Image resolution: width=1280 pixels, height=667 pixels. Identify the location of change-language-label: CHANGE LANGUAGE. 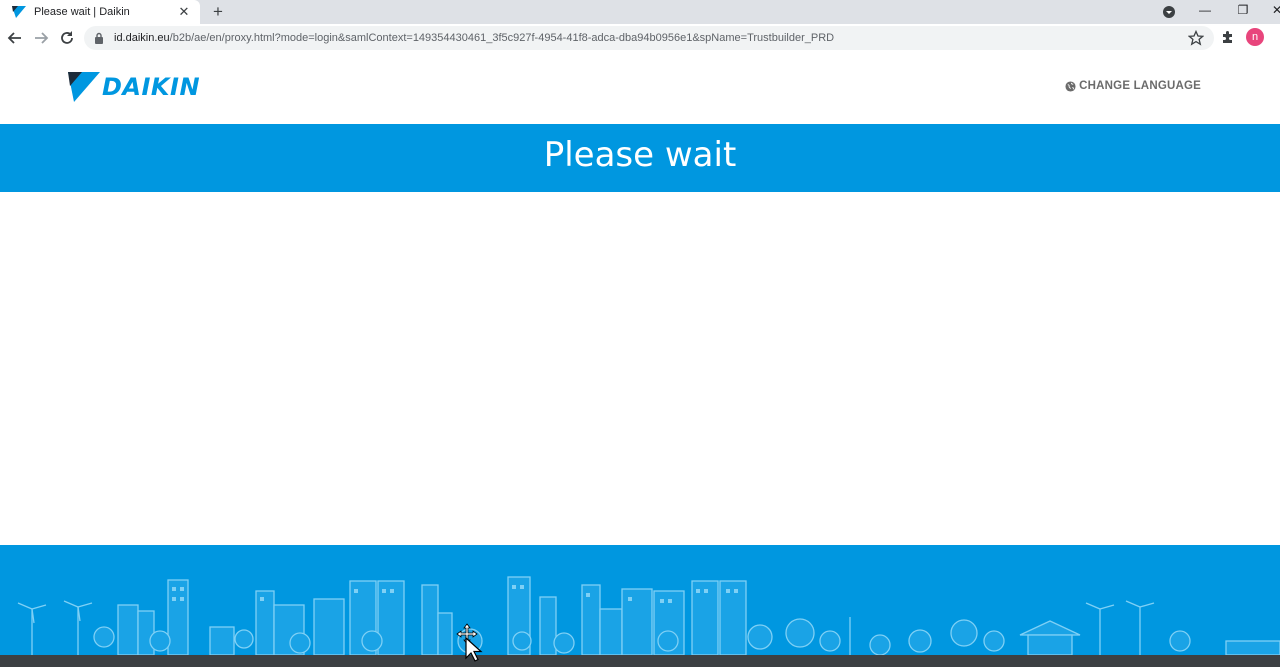
(1140, 86).